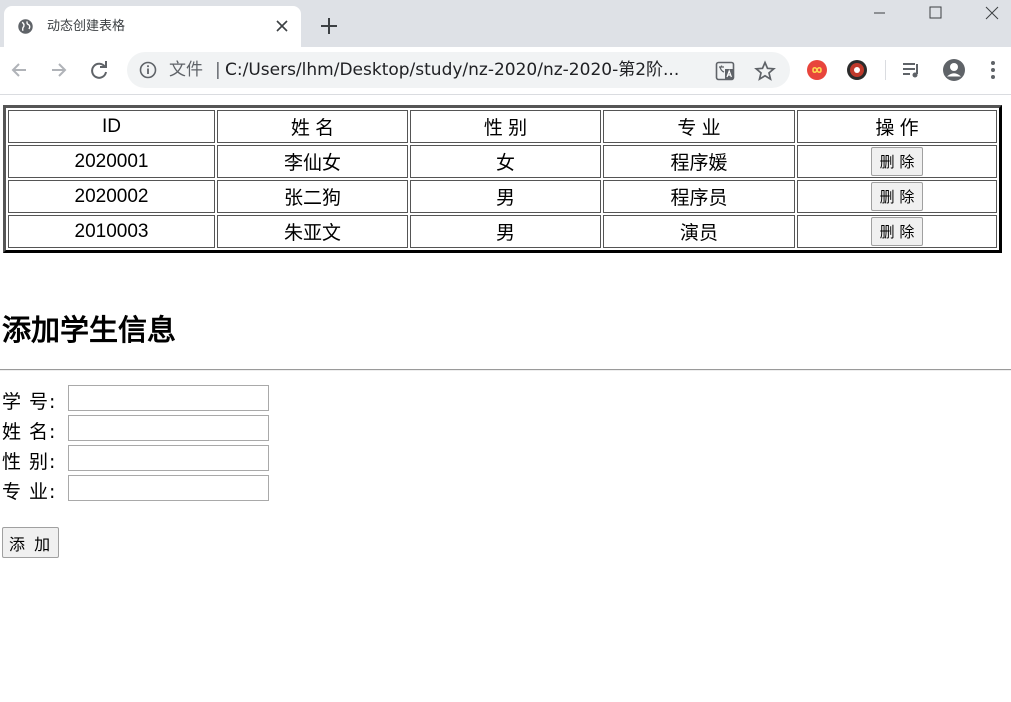 This screenshot has width=1011, height=702. What do you see at coordinates (29, 432) in the screenshot?
I see `name-label: 姓 名:` at bounding box center [29, 432].